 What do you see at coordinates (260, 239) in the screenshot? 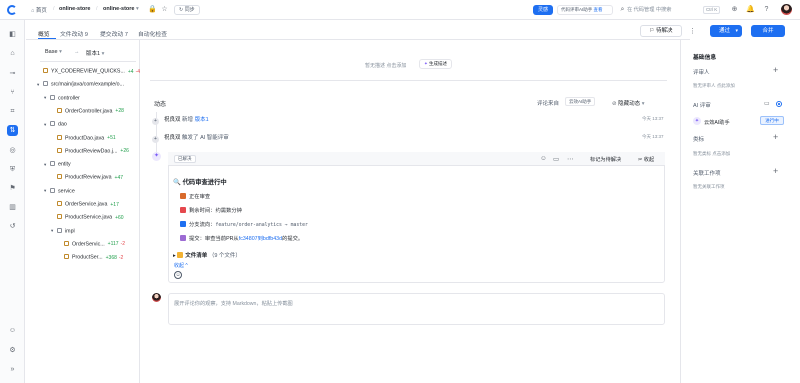
I see `commit-range-link: fc34807到bdfb43d` at bounding box center [260, 239].